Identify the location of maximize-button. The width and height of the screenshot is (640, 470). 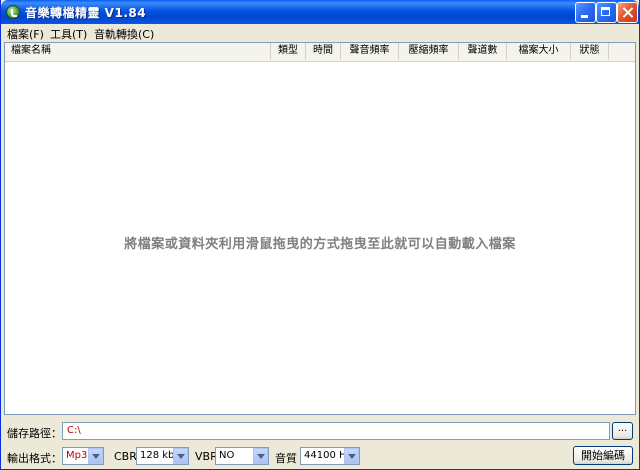
(606, 12).